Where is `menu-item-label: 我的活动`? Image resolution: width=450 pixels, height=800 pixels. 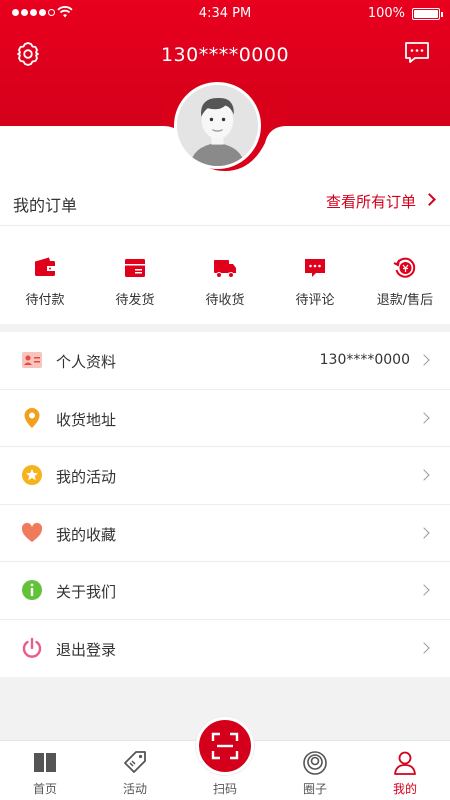
menu-item-label: 我的活动 is located at coordinates (86, 477).